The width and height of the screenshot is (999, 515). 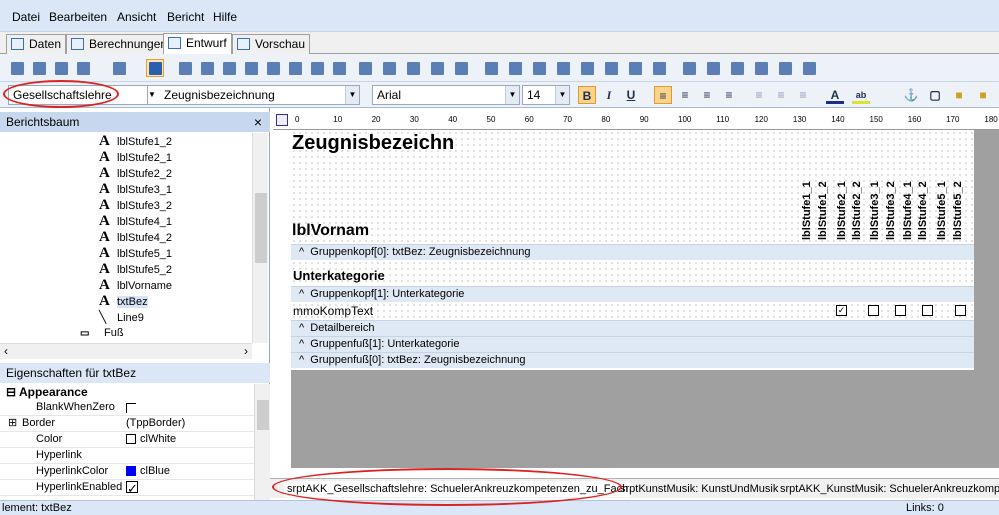 What do you see at coordinates (891, 208) in the screenshot?
I see `stufe-label: lblStufe3_2` at bounding box center [891, 208].